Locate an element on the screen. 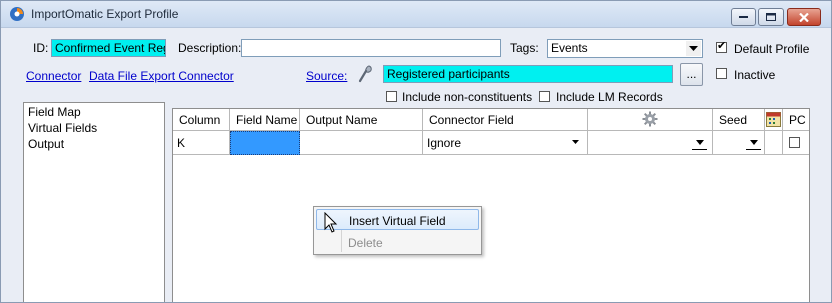 The width and height of the screenshot is (832, 303). include-non-constituents-label: Include non-constituents is located at coordinates (467, 97).